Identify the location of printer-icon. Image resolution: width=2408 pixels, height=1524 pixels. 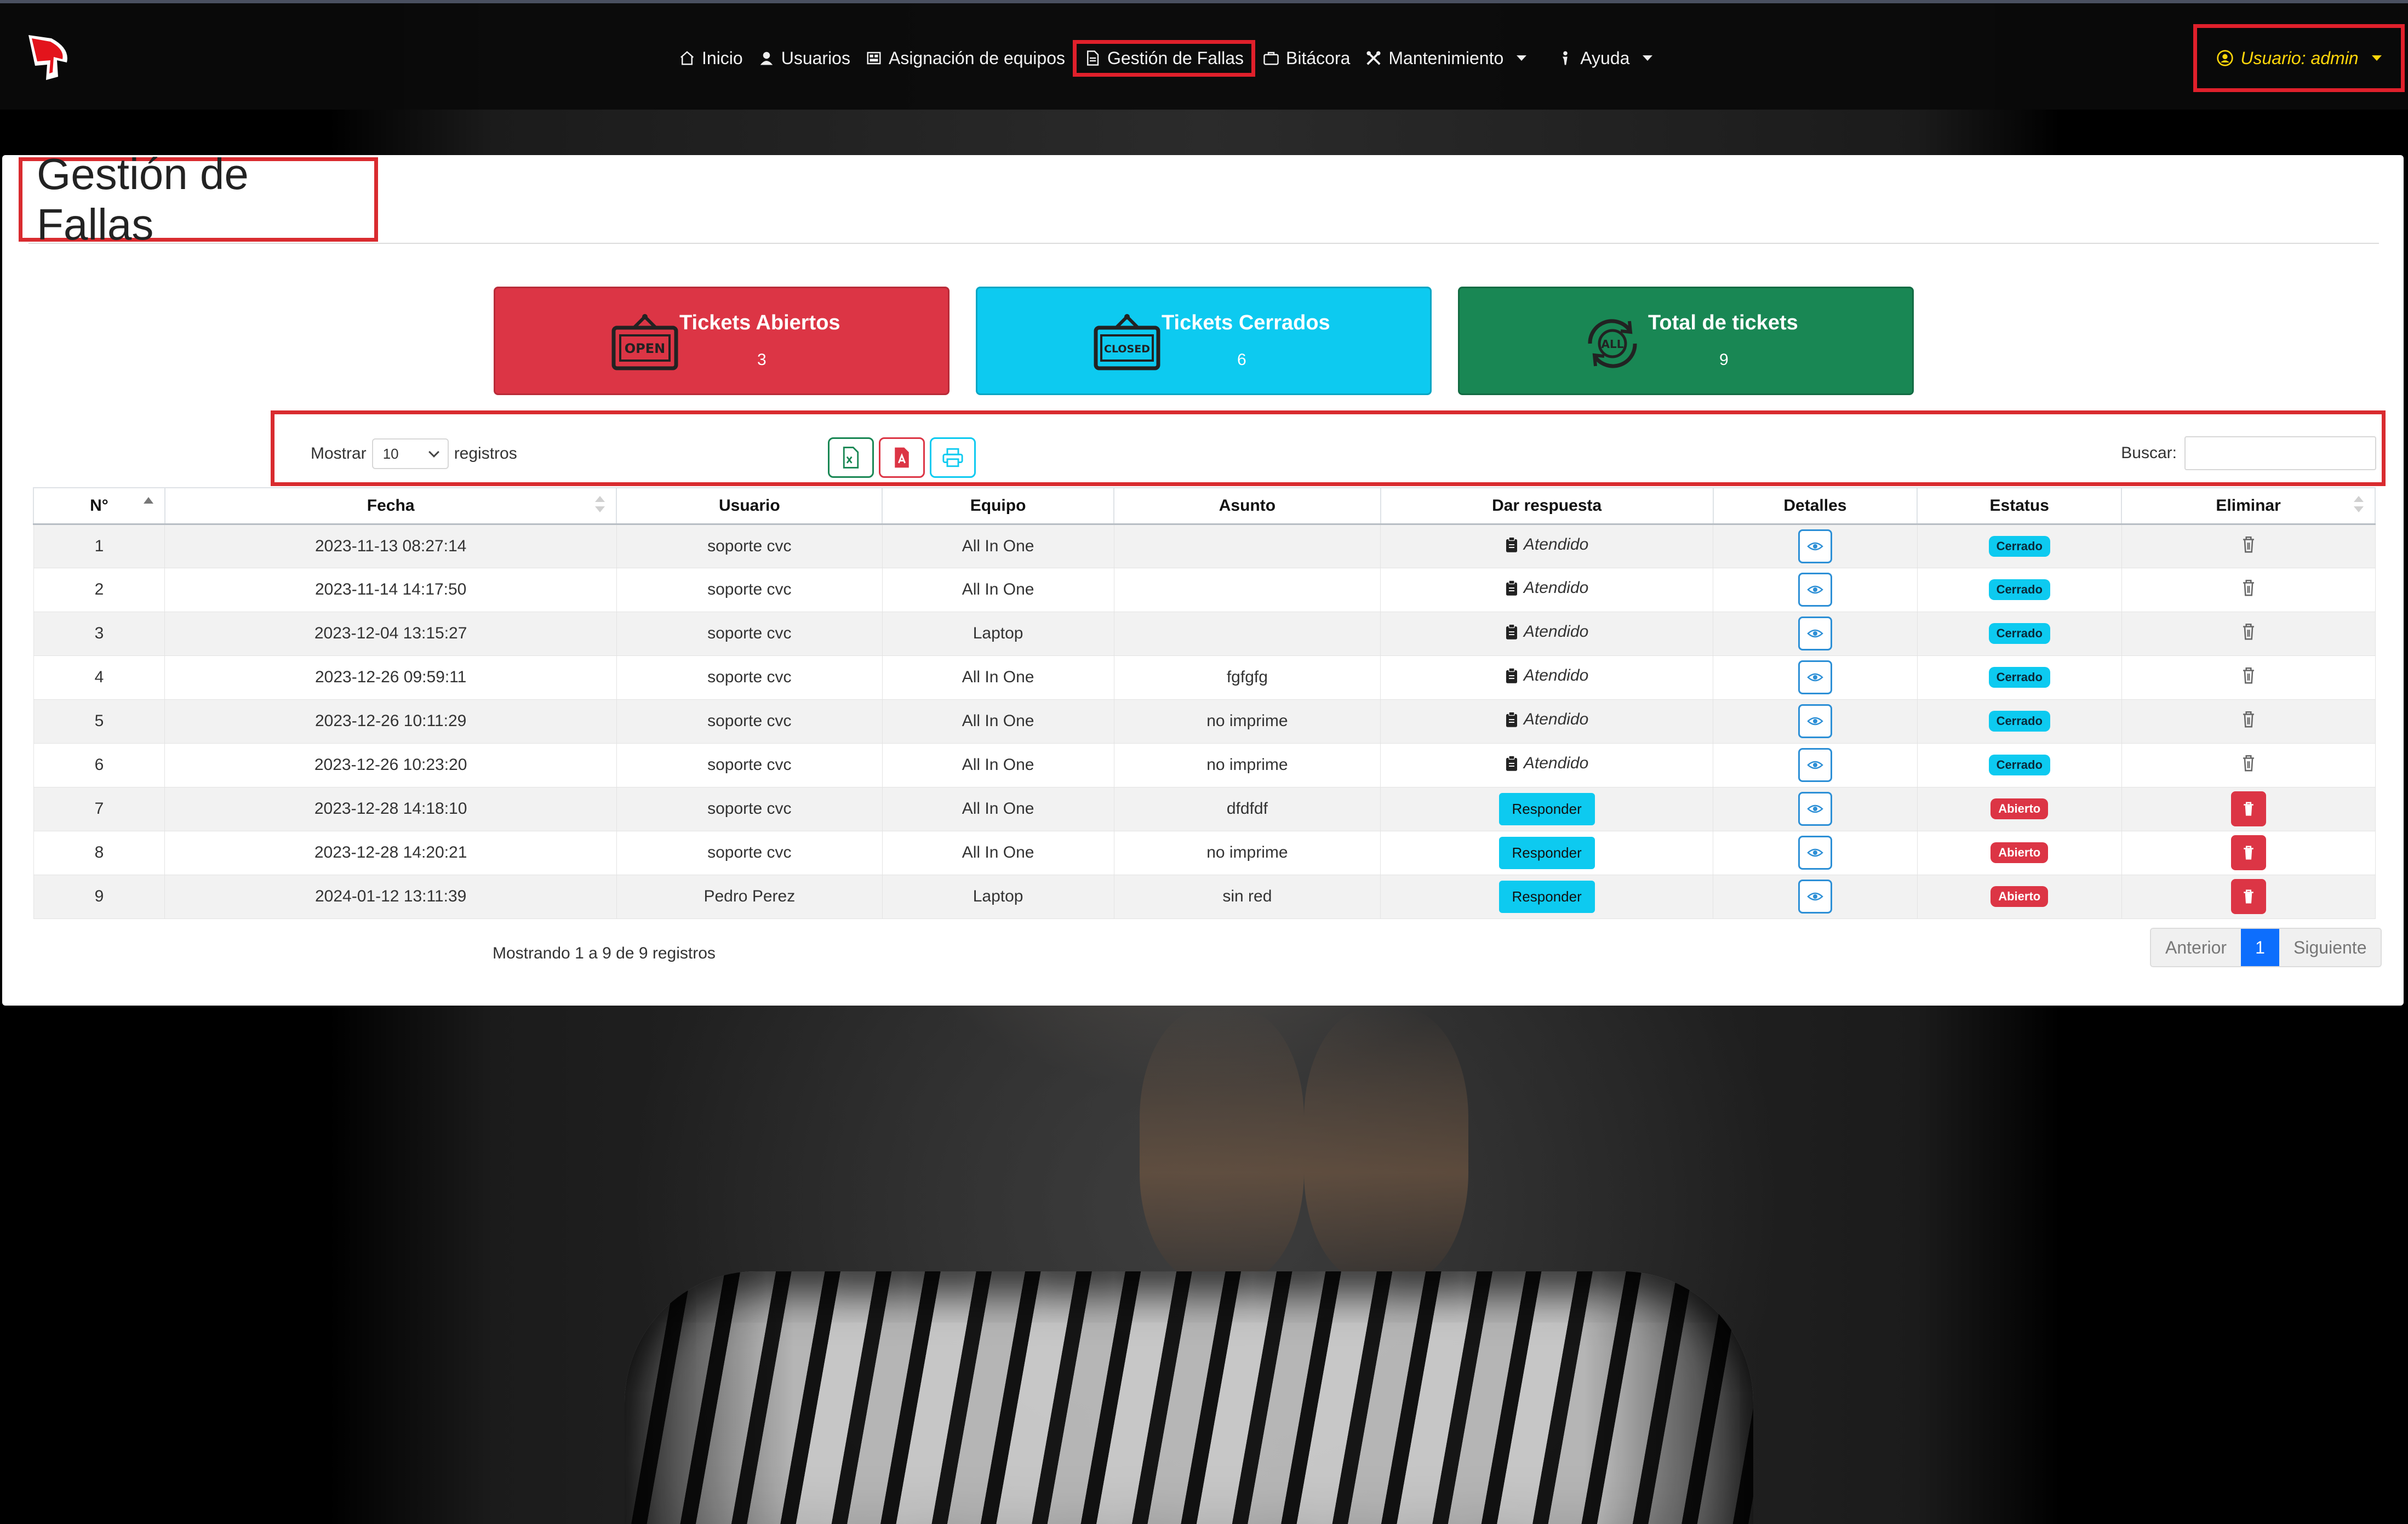
(953, 457).